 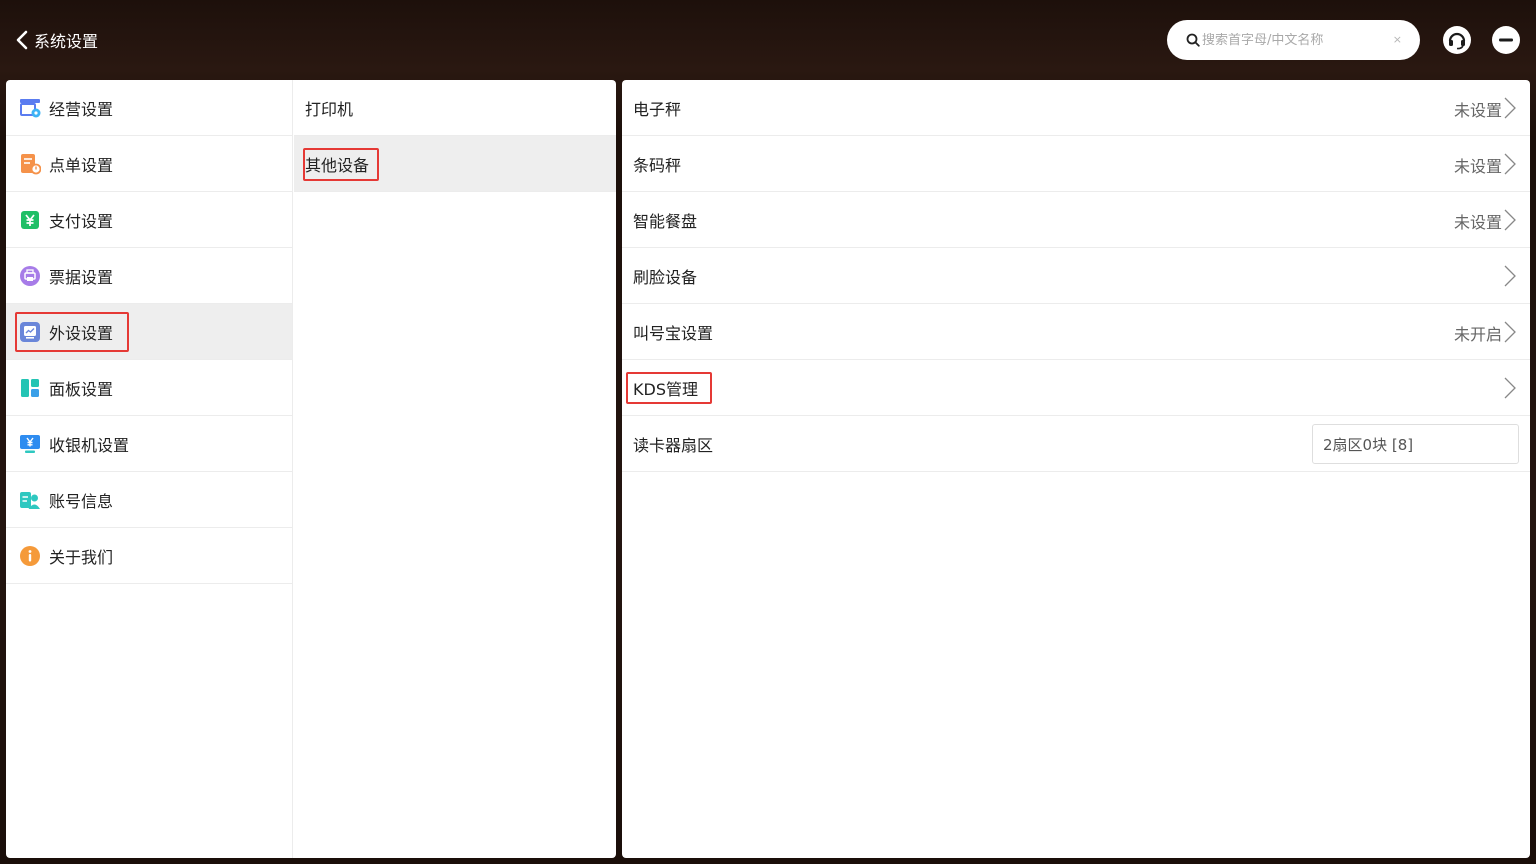 I want to click on minus-icon, so click(x=1506, y=40).